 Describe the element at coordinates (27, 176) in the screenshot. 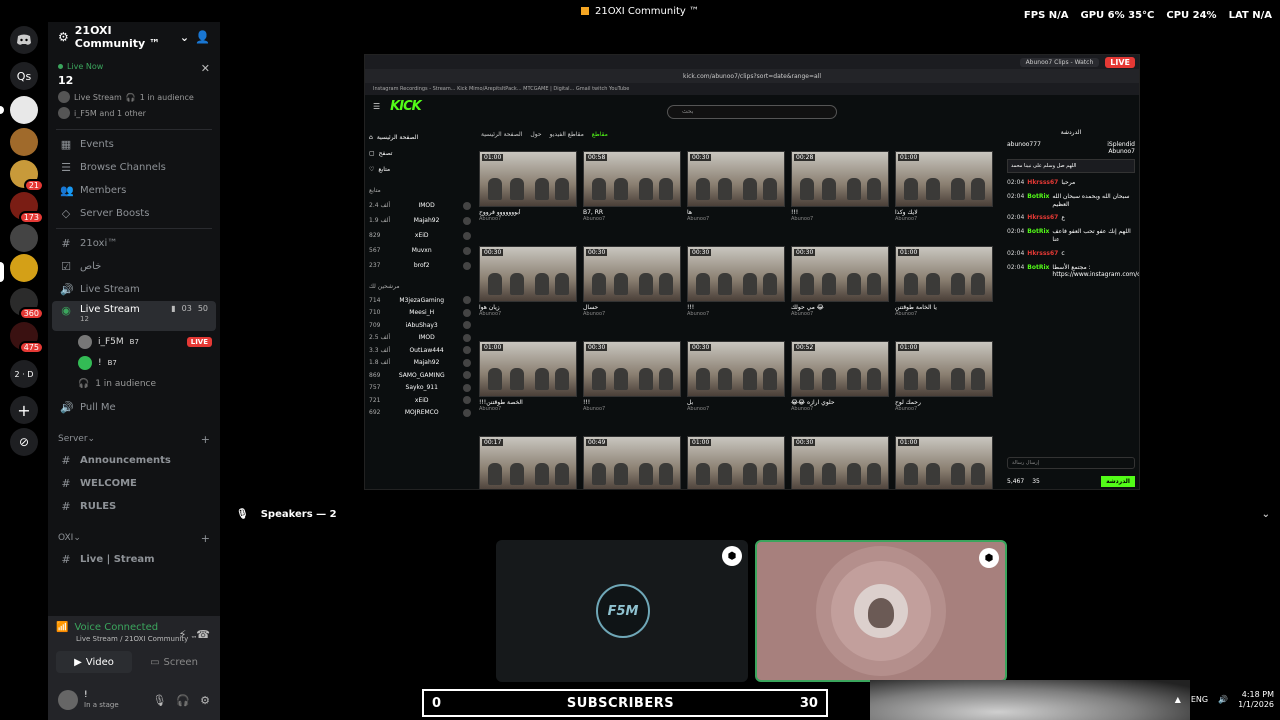

I see `server-avatar-4: 21` at that location.